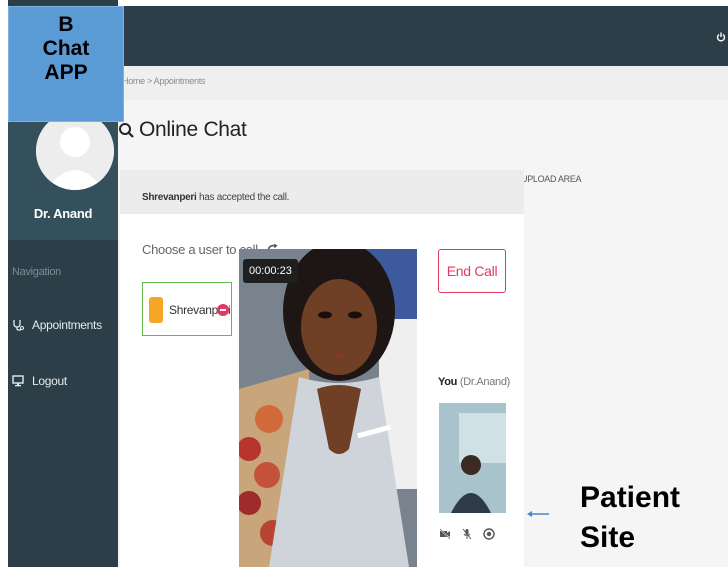 Image resolution: width=728 pixels, height=567 pixels. Describe the element at coordinates (187, 309) in the screenshot. I see `user-card: Shrevanperi` at that location.